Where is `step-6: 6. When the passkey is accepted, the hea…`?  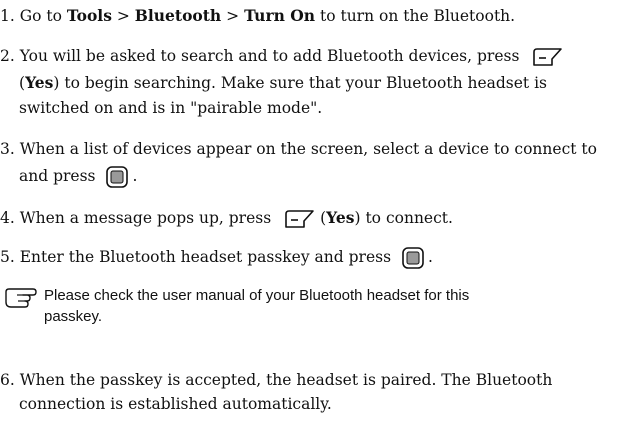
step-6: 6. When the passkey is accepted, the hea… is located at coordinates (276, 380).